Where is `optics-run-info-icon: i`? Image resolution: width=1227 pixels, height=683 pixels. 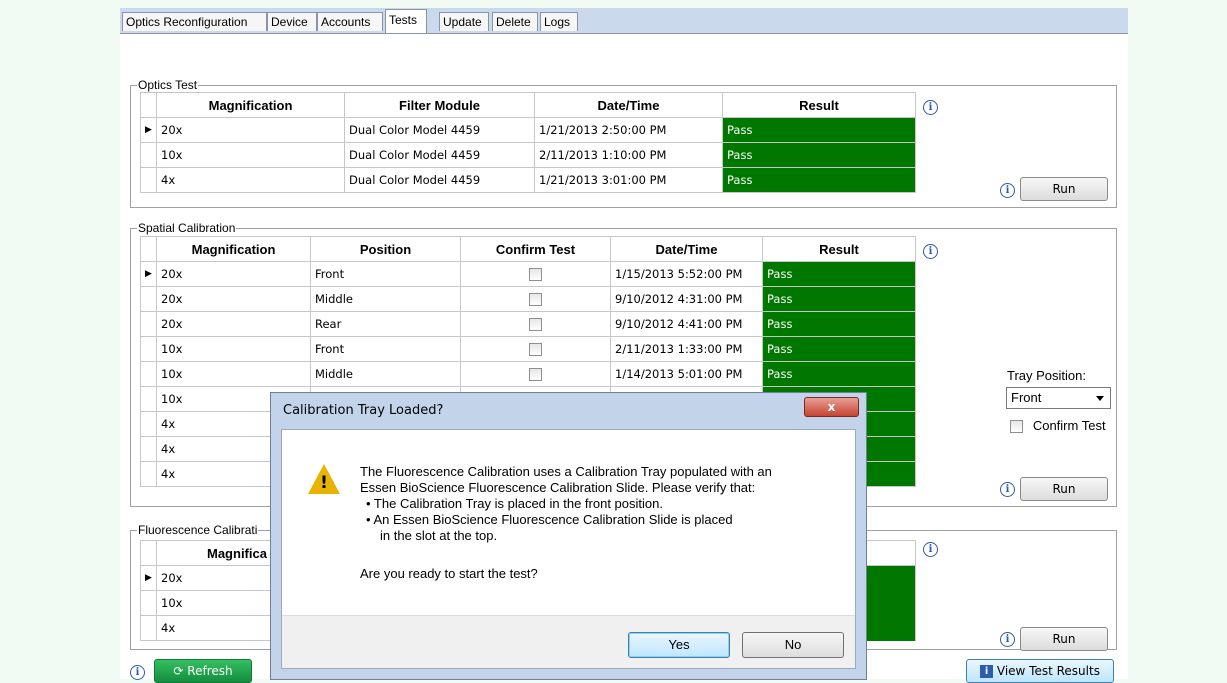
optics-run-info-icon: i is located at coordinates (1007, 190).